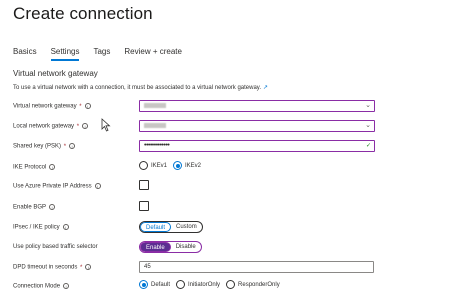 This screenshot has height=305, width=474. What do you see at coordinates (186, 227) in the screenshot?
I see `ipsec-custom-option: Custom` at bounding box center [186, 227].